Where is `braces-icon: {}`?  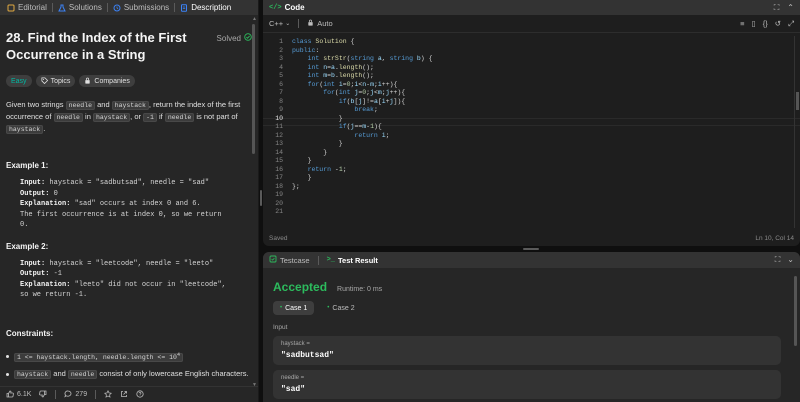 braces-icon: {} is located at coordinates (765, 24).